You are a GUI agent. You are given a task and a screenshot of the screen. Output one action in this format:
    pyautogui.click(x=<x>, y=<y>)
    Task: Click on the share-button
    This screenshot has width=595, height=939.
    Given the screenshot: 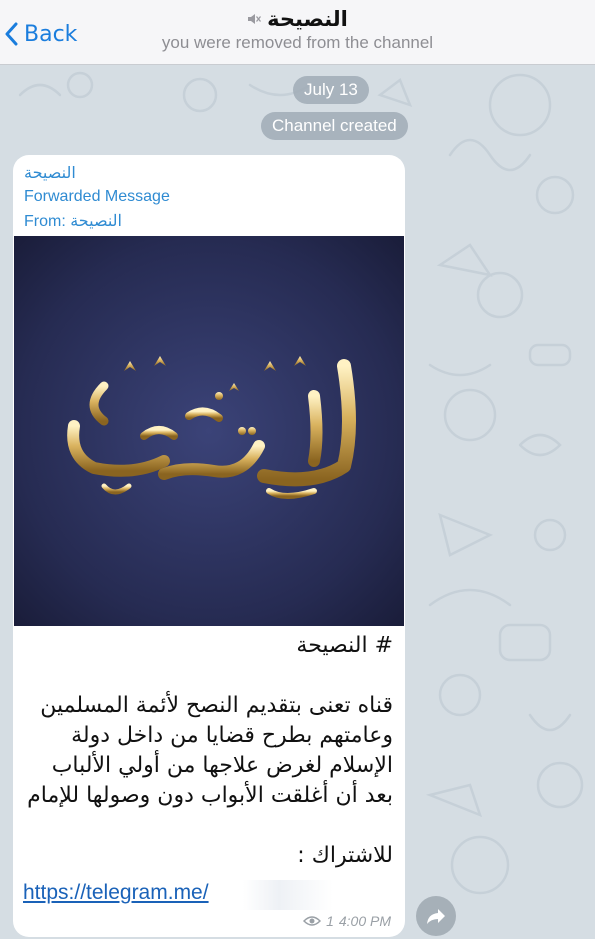 What is the action you would take?
    pyautogui.click(x=436, y=916)
    